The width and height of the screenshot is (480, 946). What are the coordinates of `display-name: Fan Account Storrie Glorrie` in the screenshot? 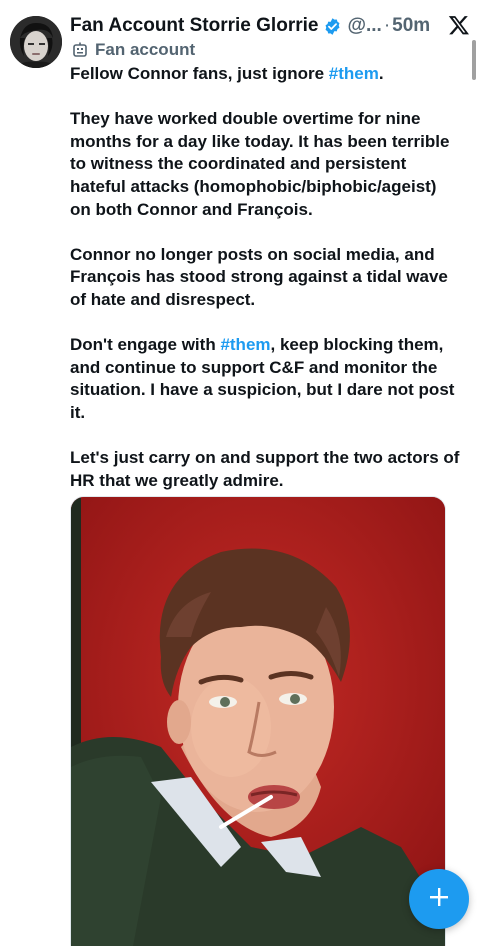 It's located at (194, 26).